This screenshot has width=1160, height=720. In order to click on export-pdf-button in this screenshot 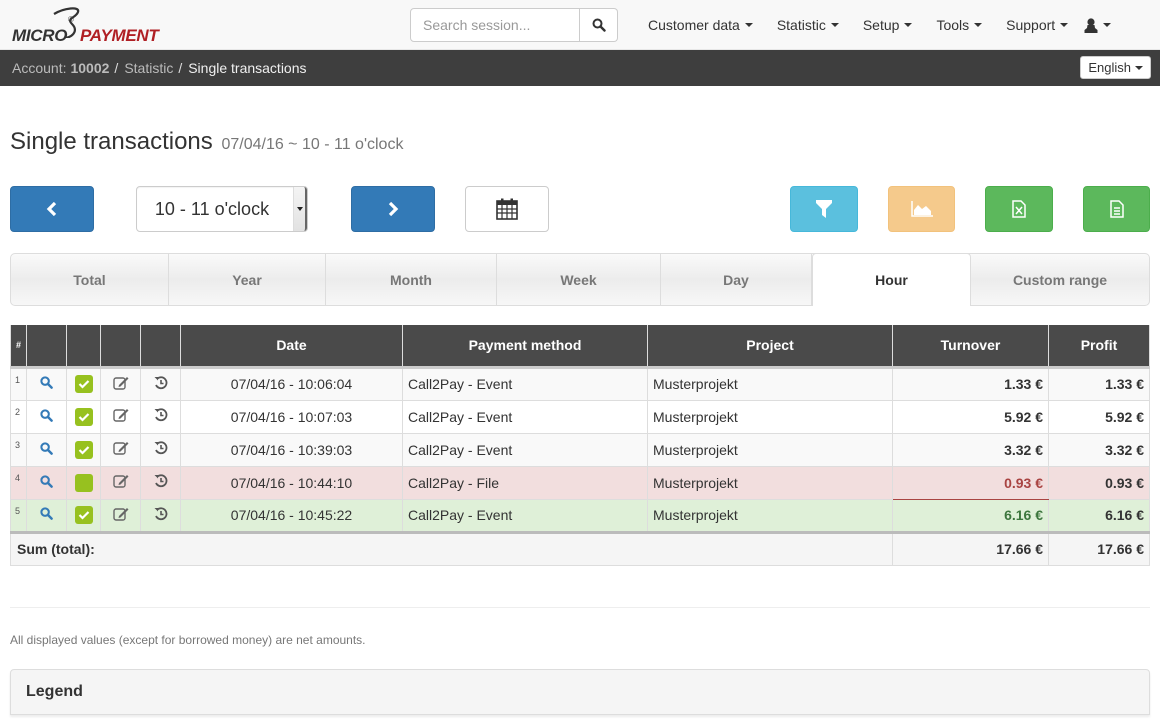, I will do `click(1116, 209)`.